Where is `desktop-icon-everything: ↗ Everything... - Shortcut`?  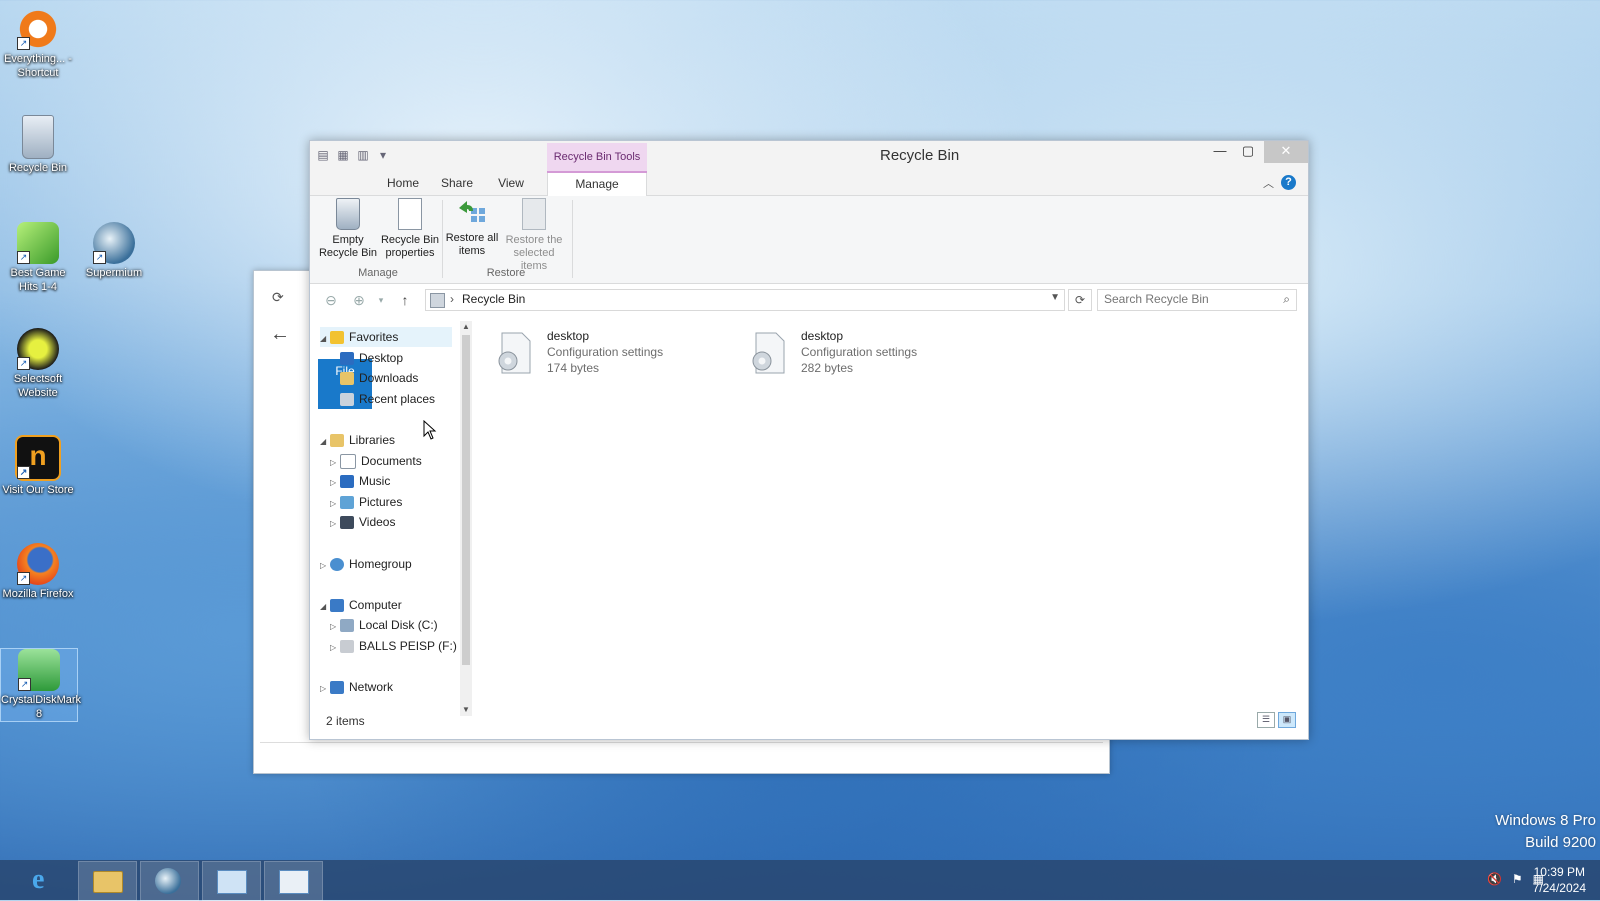 desktop-icon-everything: ↗ Everything... - Shortcut is located at coordinates (38, 44).